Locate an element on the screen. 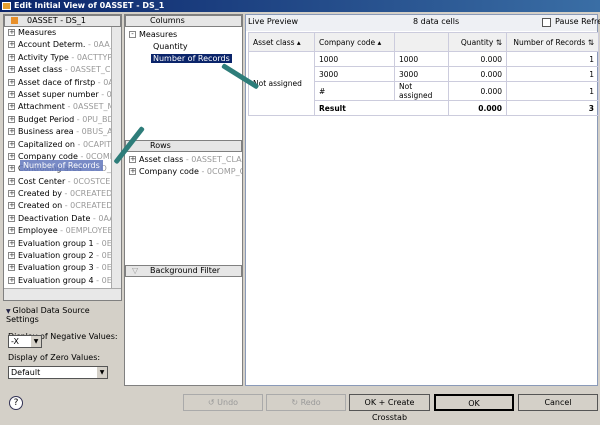 The height and width of the screenshot is (425, 600). table-row: Not assigned 1000 1000 0.000 1 is located at coordinates (423, 83).